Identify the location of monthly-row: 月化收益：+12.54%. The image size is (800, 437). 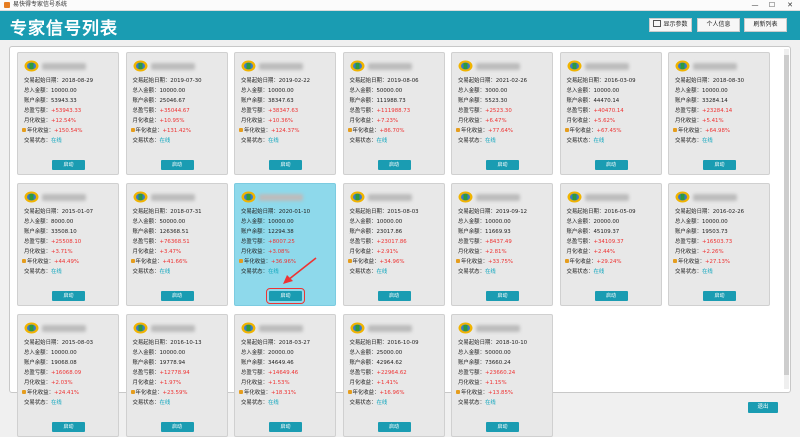
(50, 121).